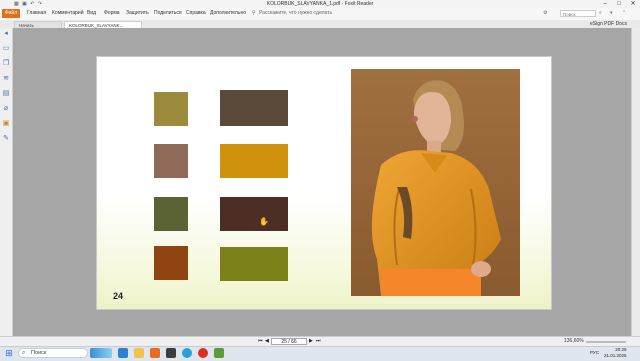 The height and width of the screenshot is (361, 640). I want to click on foxit-icon, so click(155, 353).